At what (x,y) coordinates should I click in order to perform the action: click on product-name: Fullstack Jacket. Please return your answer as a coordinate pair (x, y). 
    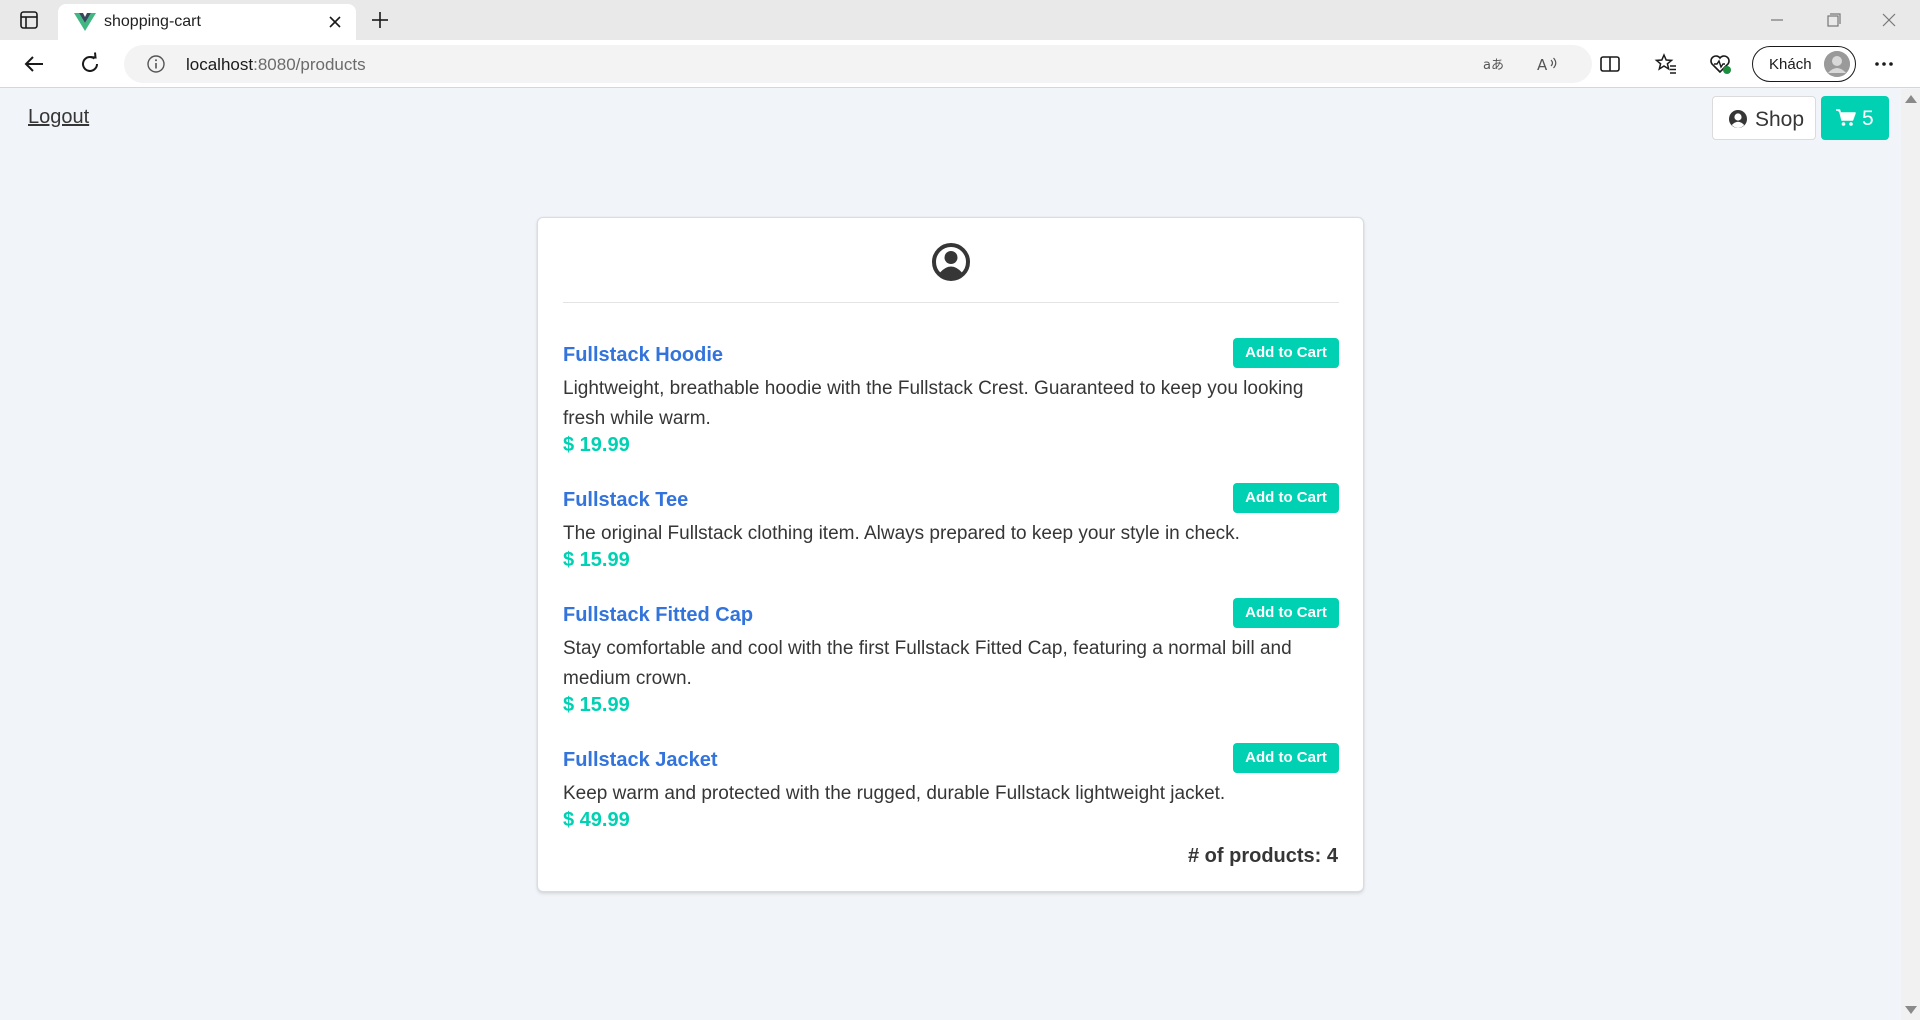
    Looking at the image, I should click on (640, 760).